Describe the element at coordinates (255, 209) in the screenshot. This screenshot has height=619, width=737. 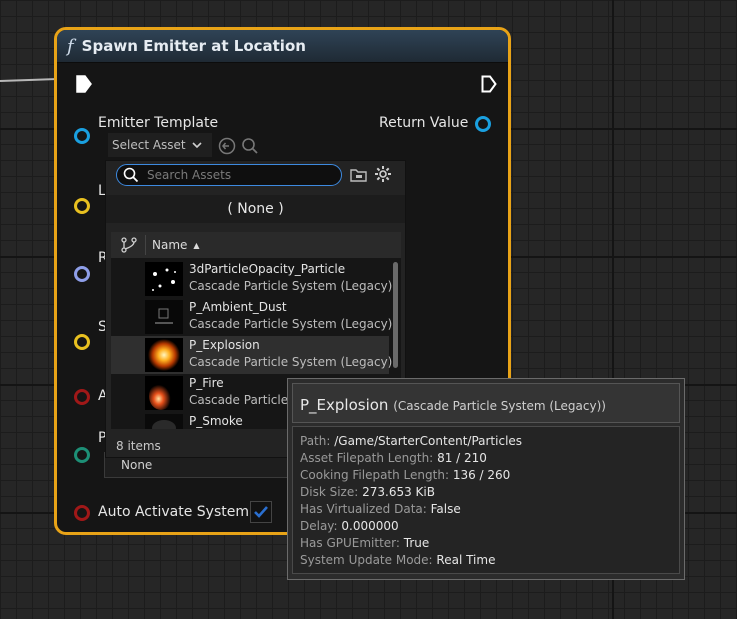
I see `none-option: ( None )` at that location.